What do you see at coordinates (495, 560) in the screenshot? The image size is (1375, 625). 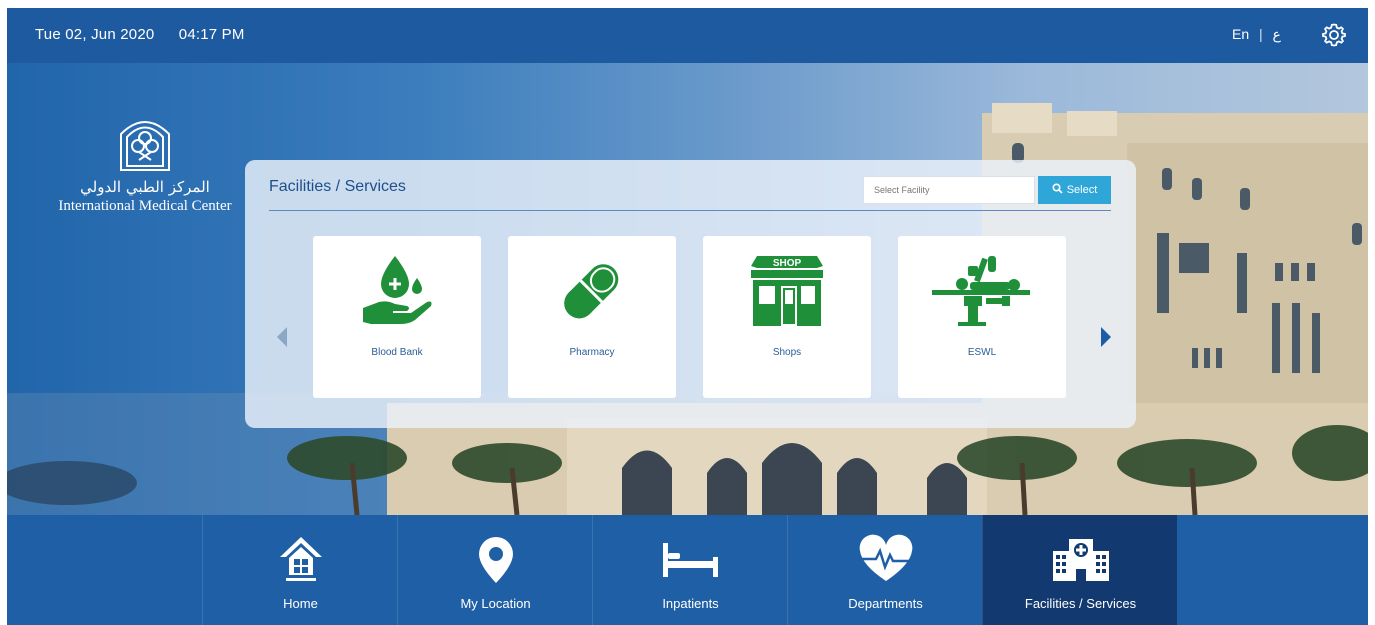 I see `location-pin-icon` at bounding box center [495, 560].